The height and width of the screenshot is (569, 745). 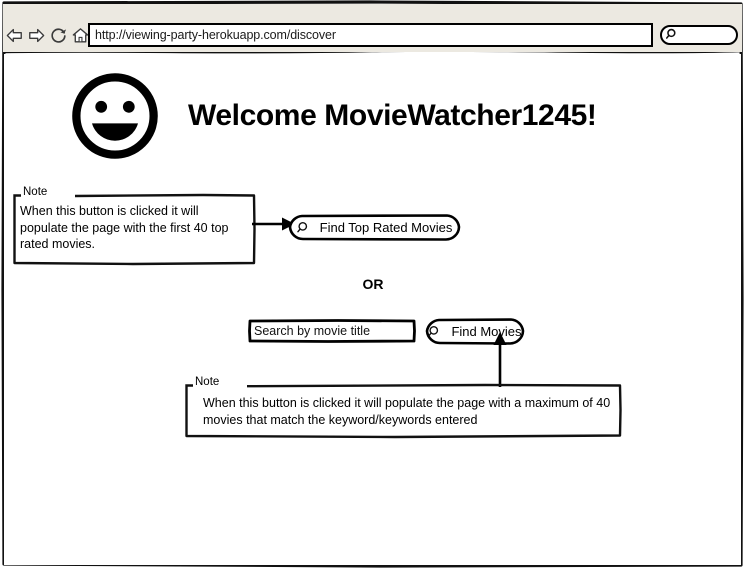 What do you see at coordinates (36, 35) in the screenshot?
I see `forward-arrow-icon` at bounding box center [36, 35].